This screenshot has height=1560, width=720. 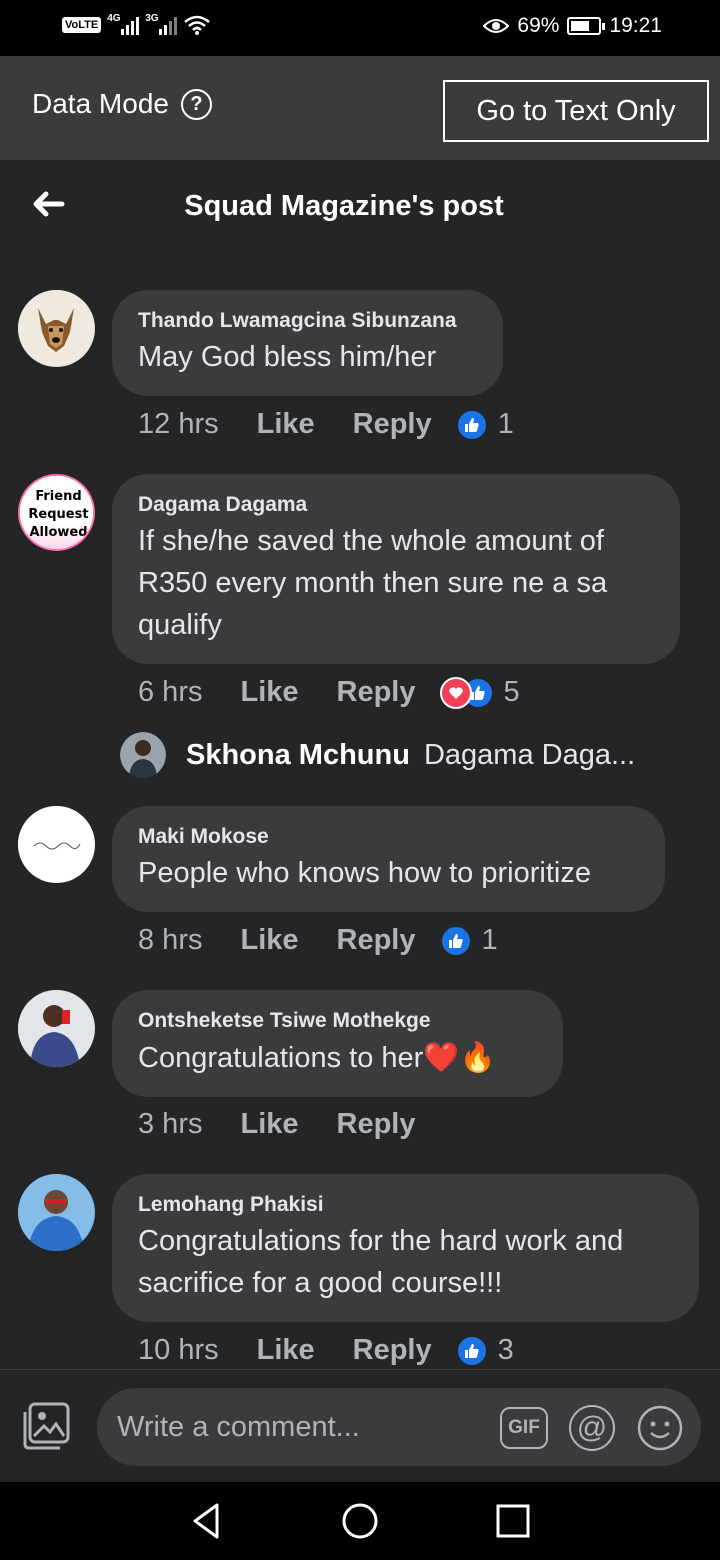 What do you see at coordinates (170, 1124) in the screenshot?
I see `comment-time: 3 hrs` at bounding box center [170, 1124].